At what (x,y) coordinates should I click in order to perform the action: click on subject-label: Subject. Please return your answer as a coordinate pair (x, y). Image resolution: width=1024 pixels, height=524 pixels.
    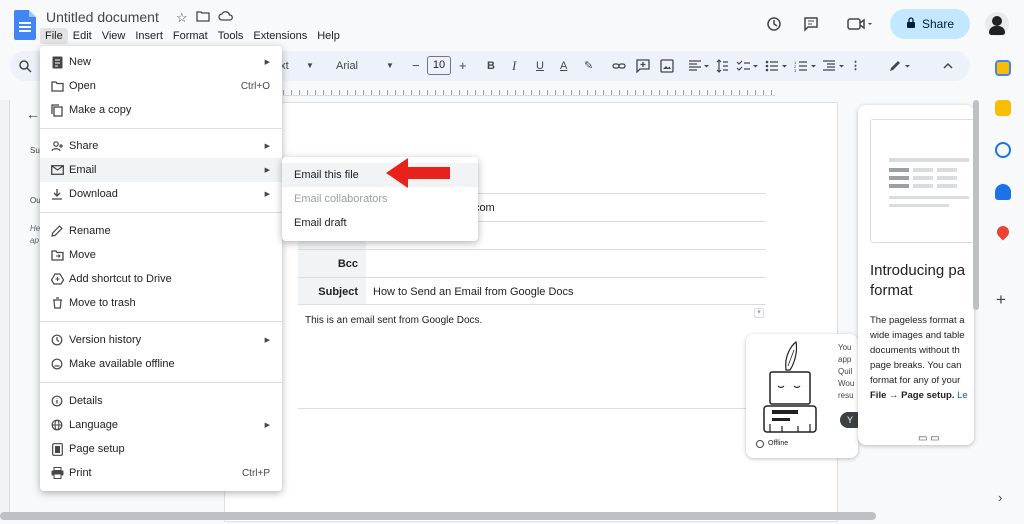
    Looking at the image, I should click on (332, 291).